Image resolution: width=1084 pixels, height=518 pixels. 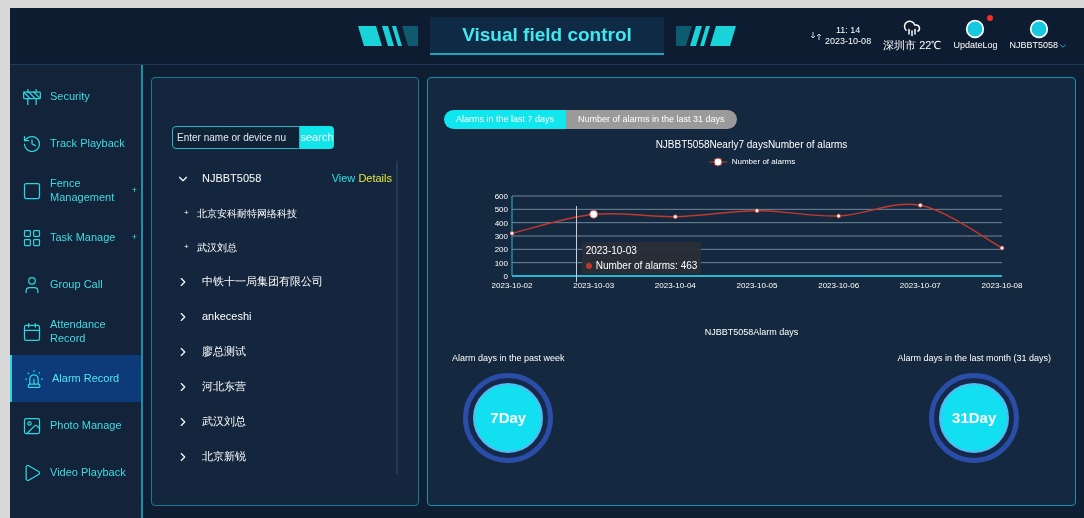 I want to click on y-tick-label: 200, so click(x=501, y=250).